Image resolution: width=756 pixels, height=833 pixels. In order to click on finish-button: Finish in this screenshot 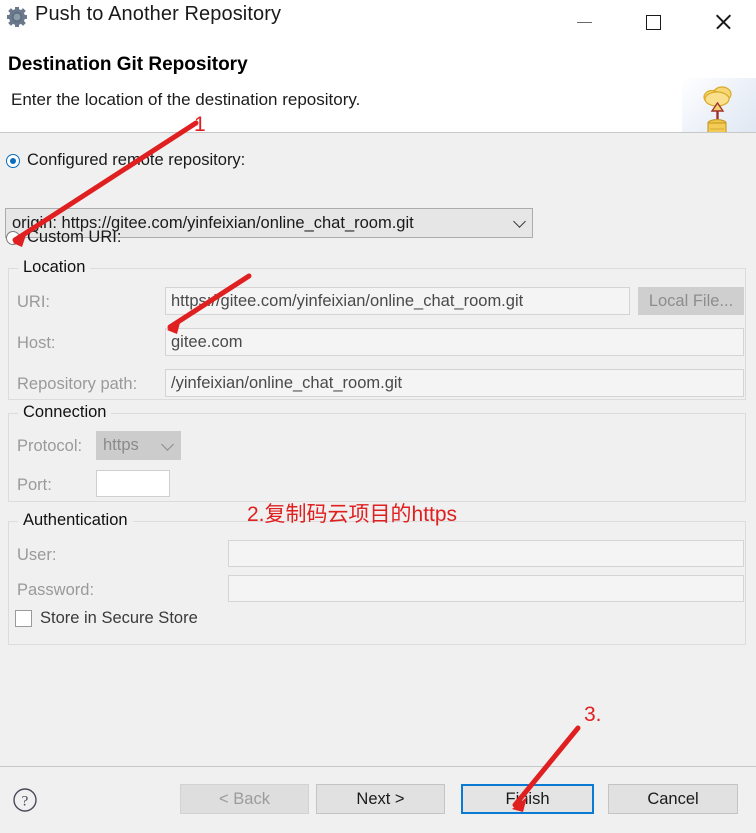, I will do `click(527, 799)`.